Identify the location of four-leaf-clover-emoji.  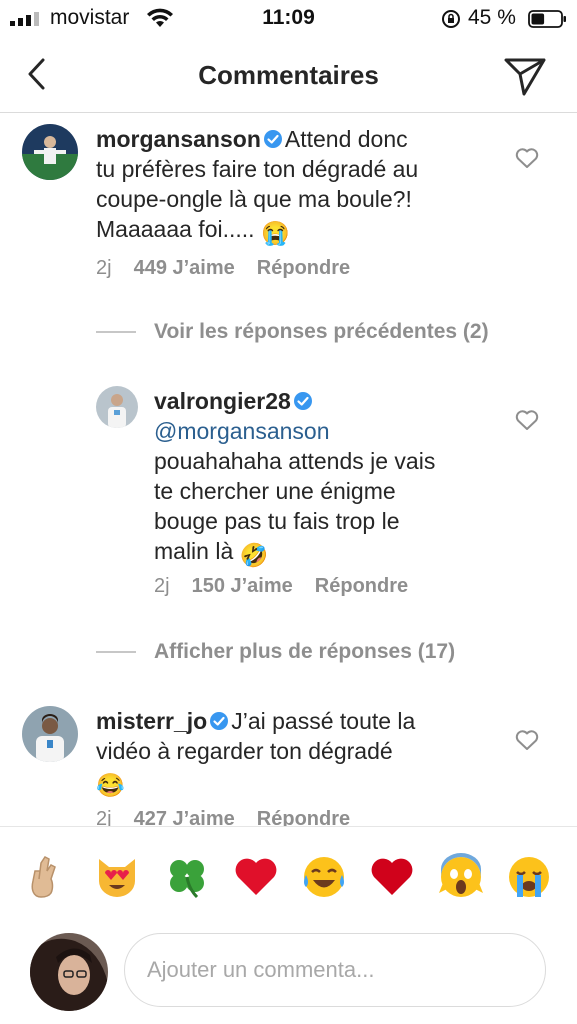
(187, 877).